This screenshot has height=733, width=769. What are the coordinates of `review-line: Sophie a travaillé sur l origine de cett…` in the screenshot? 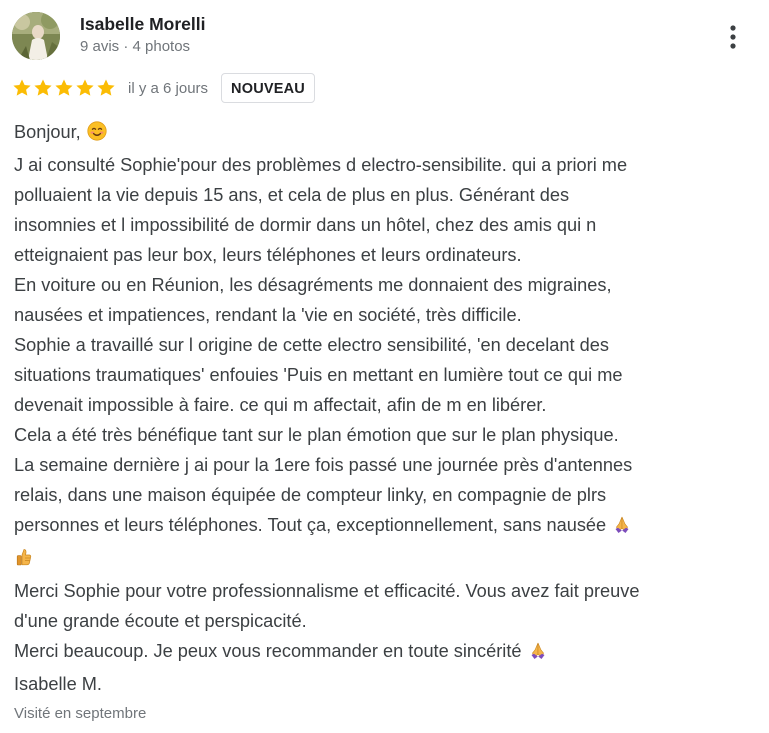 It's located at (311, 345).